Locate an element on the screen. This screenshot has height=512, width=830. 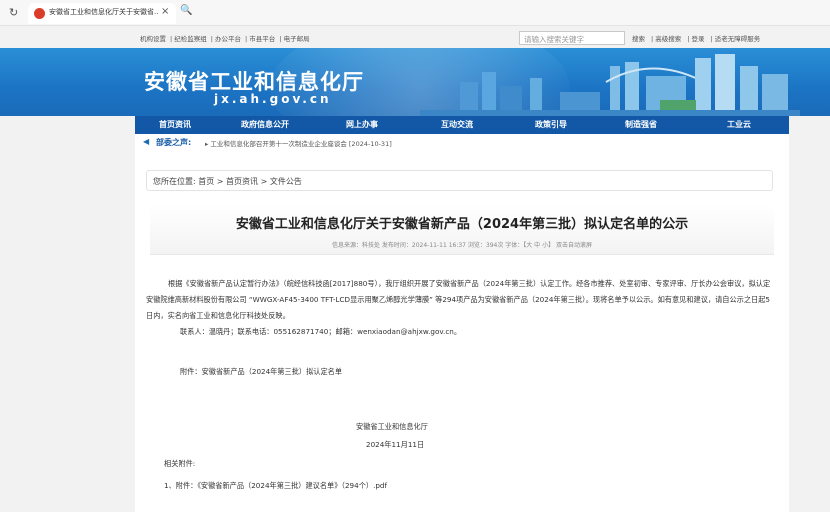
nav-manufacturing: 制造强省 is located at coordinates (641, 124).